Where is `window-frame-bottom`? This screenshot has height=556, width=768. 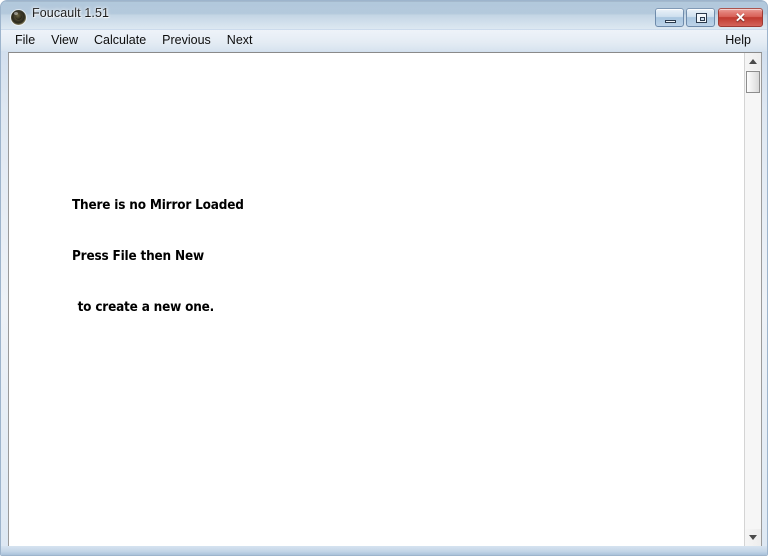 window-frame-bottom is located at coordinates (384, 550).